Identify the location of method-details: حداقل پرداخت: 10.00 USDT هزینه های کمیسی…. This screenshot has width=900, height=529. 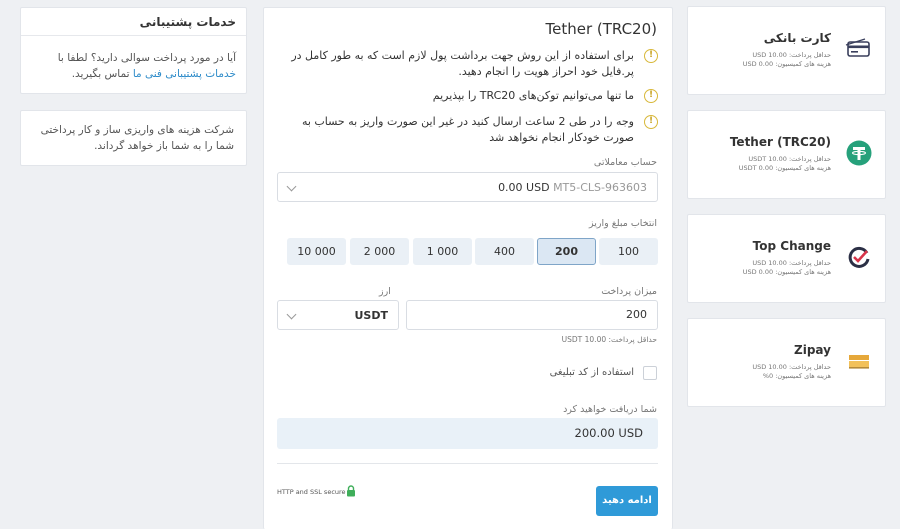
(785, 164).